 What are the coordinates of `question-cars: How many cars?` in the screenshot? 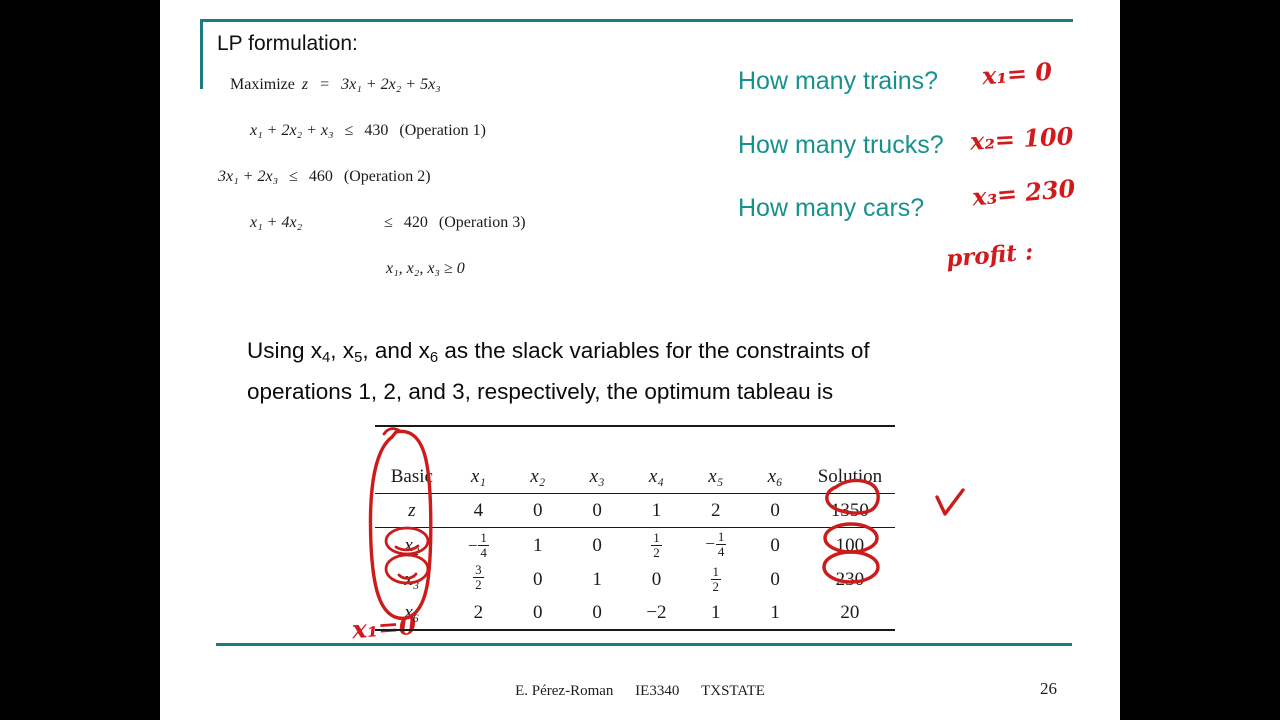 It's located at (831, 208).